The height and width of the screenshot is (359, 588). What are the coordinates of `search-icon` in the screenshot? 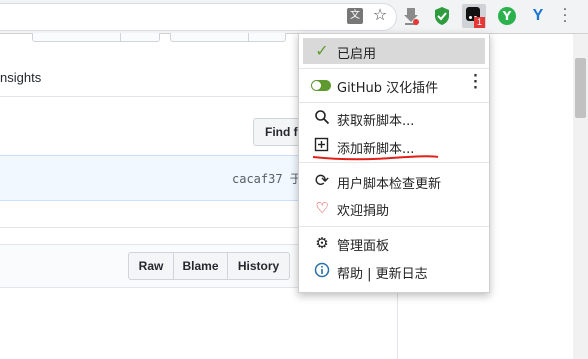 It's located at (322, 118).